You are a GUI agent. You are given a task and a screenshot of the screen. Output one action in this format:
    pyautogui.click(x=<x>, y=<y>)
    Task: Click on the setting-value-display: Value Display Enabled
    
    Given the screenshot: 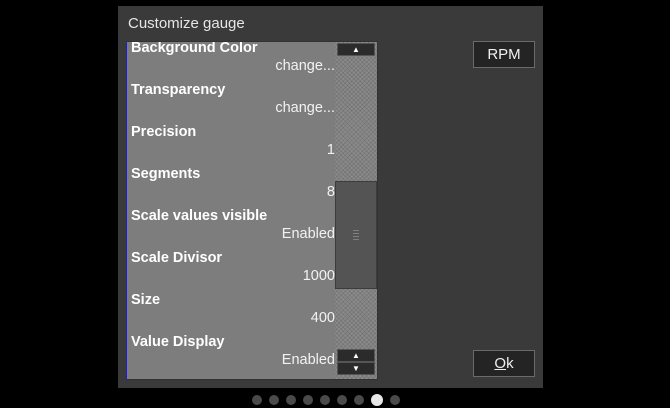 What is the action you would take?
    pyautogui.click(x=231, y=356)
    